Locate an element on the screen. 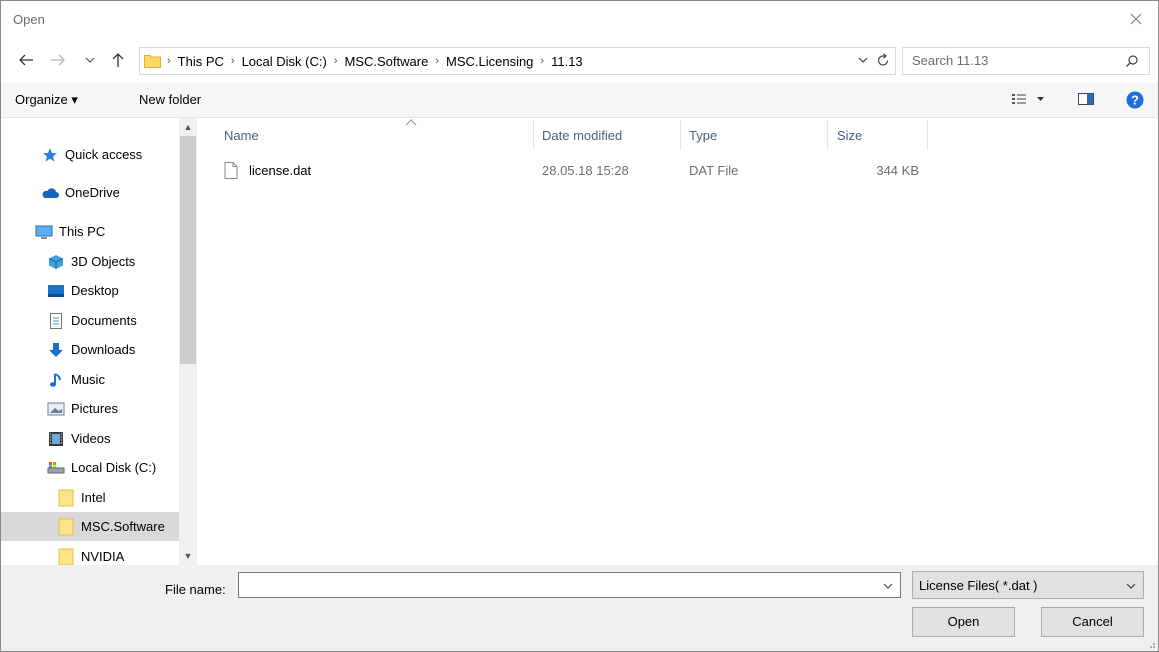 This screenshot has height=652, width=1159. open-button: Open is located at coordinates (963, 622).